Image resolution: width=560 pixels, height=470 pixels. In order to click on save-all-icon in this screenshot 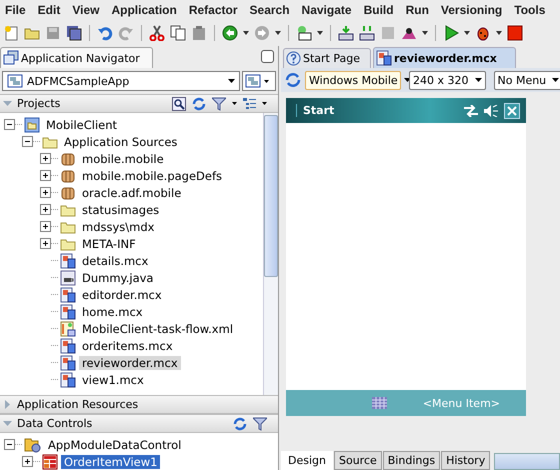, I will do `click(74, 32)`.